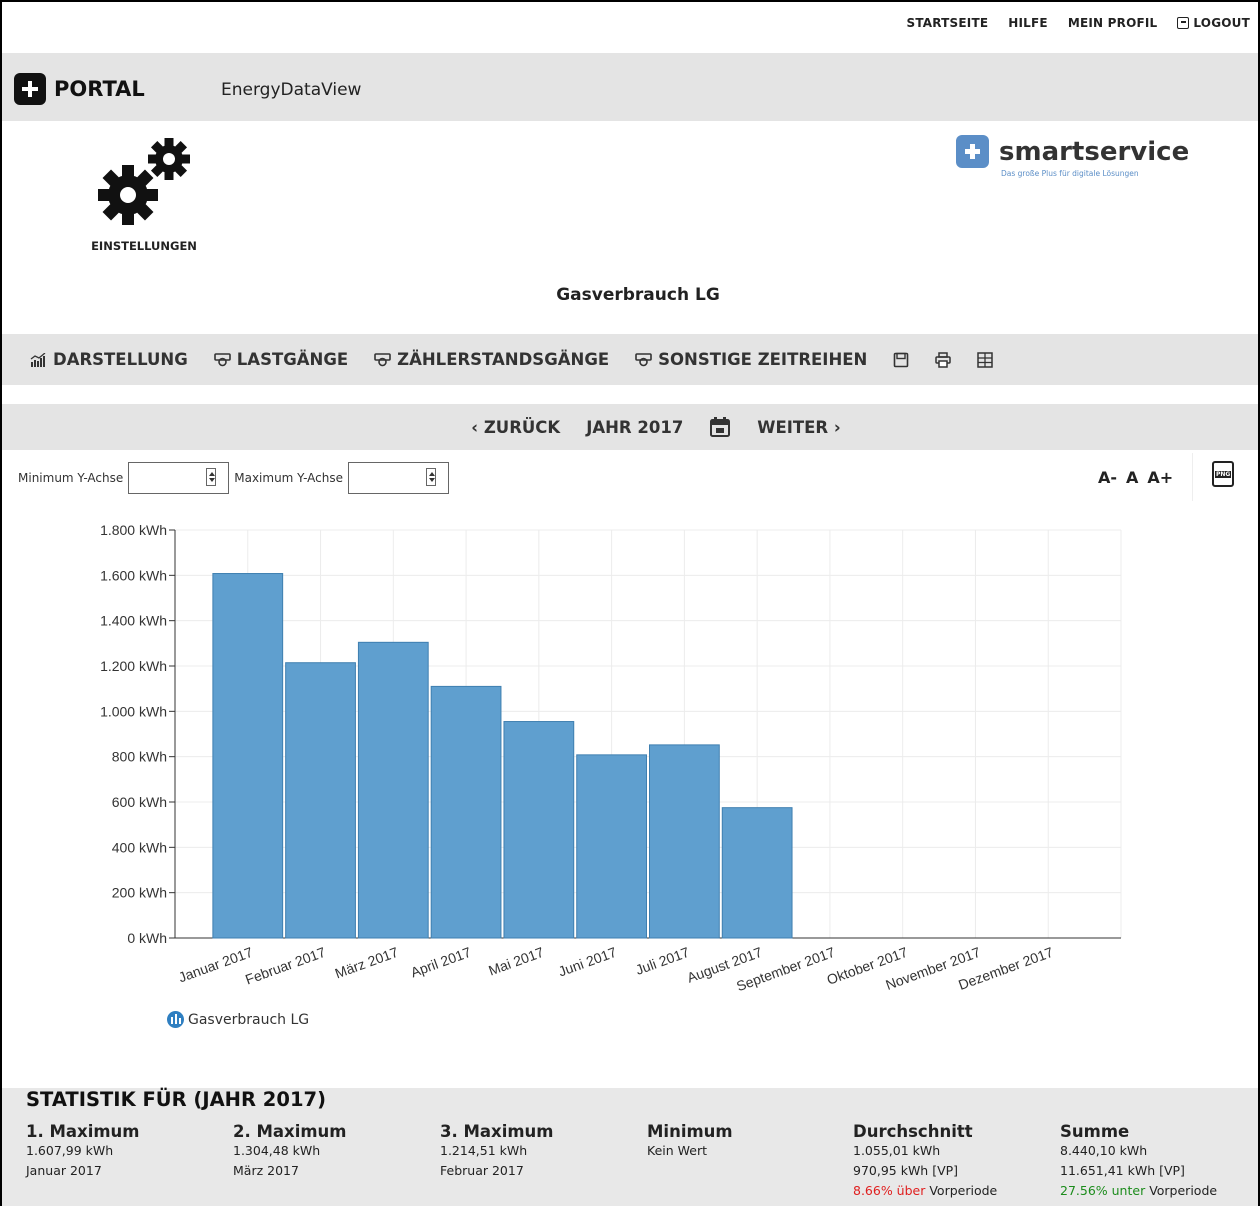 This screenshot has height=1206, width=1260. I want to click on tab-darstellung: DARSTELLUNG, so click(109, 359).